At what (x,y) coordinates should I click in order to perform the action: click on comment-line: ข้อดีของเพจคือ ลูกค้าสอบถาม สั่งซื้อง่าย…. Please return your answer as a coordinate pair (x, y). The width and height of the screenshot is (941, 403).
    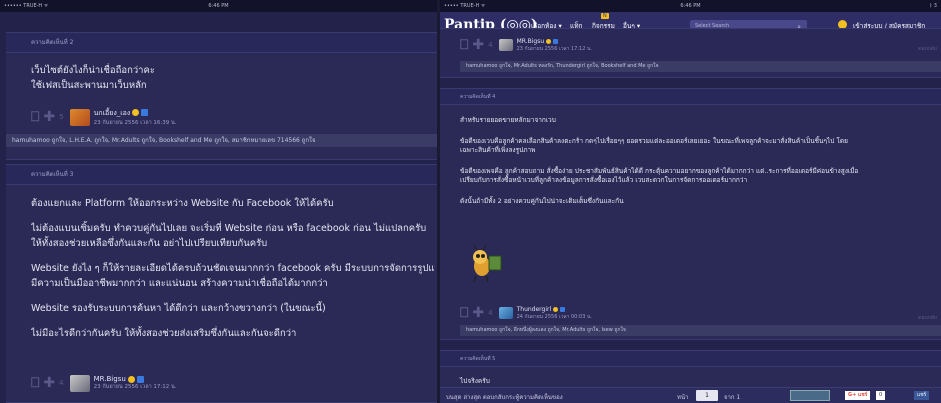
    Looking at the image, I should click on (659, 170).